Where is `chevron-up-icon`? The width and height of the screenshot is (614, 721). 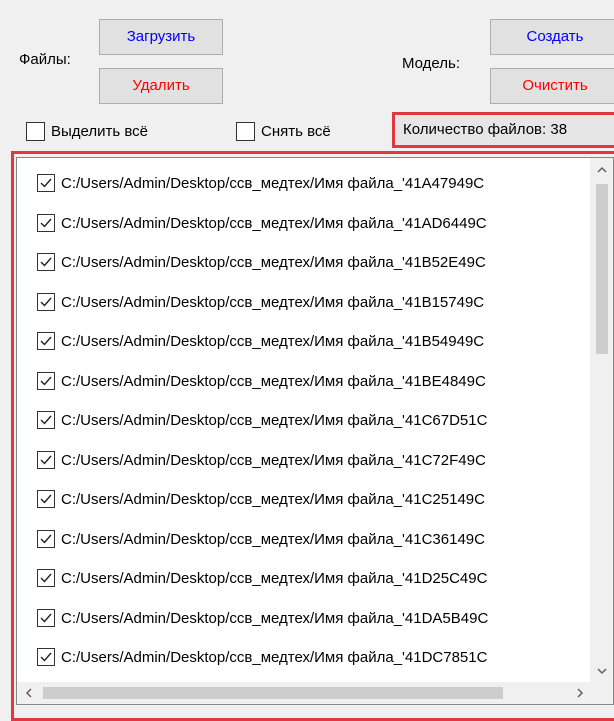
chevron-up-icon is located at coordinates (602, 169).